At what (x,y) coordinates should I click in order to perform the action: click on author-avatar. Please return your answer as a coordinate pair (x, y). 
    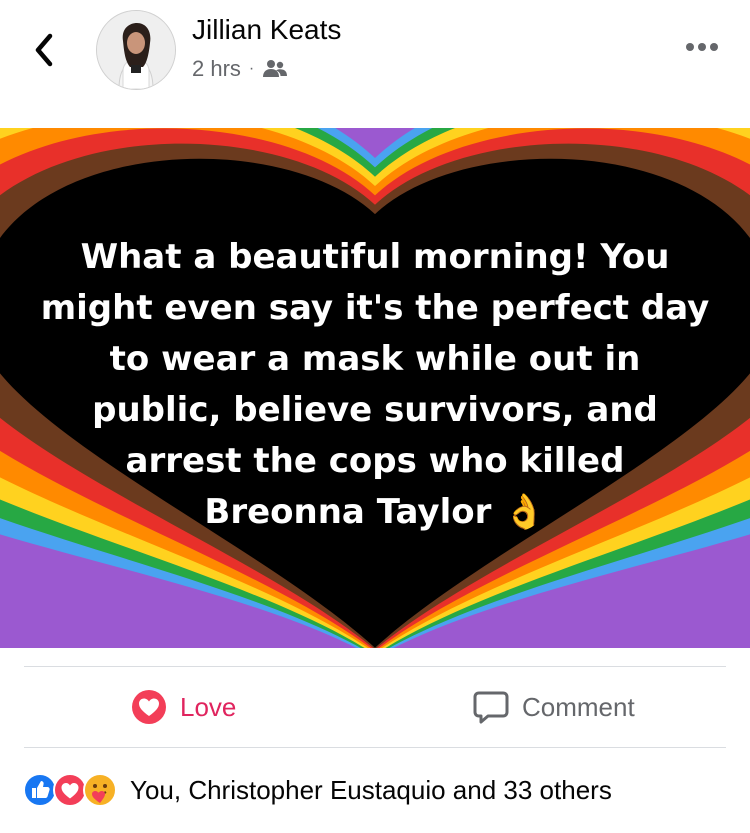
    Looking at the image, I should click on (136, 50).